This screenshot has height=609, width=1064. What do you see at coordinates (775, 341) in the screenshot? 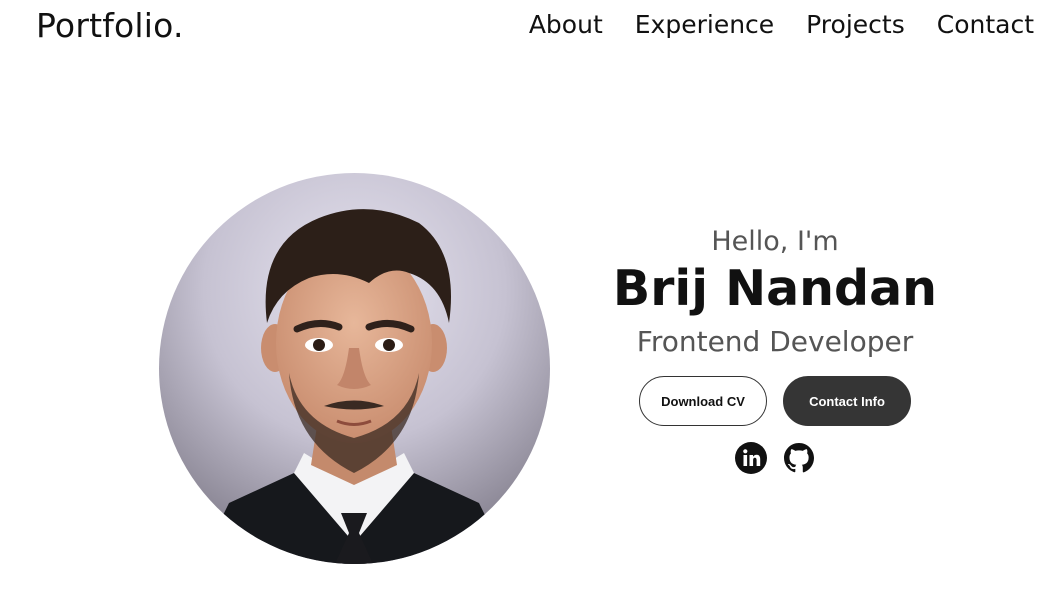
I see `hero-role: Frontend Developer` at bounding box center [775, 341].